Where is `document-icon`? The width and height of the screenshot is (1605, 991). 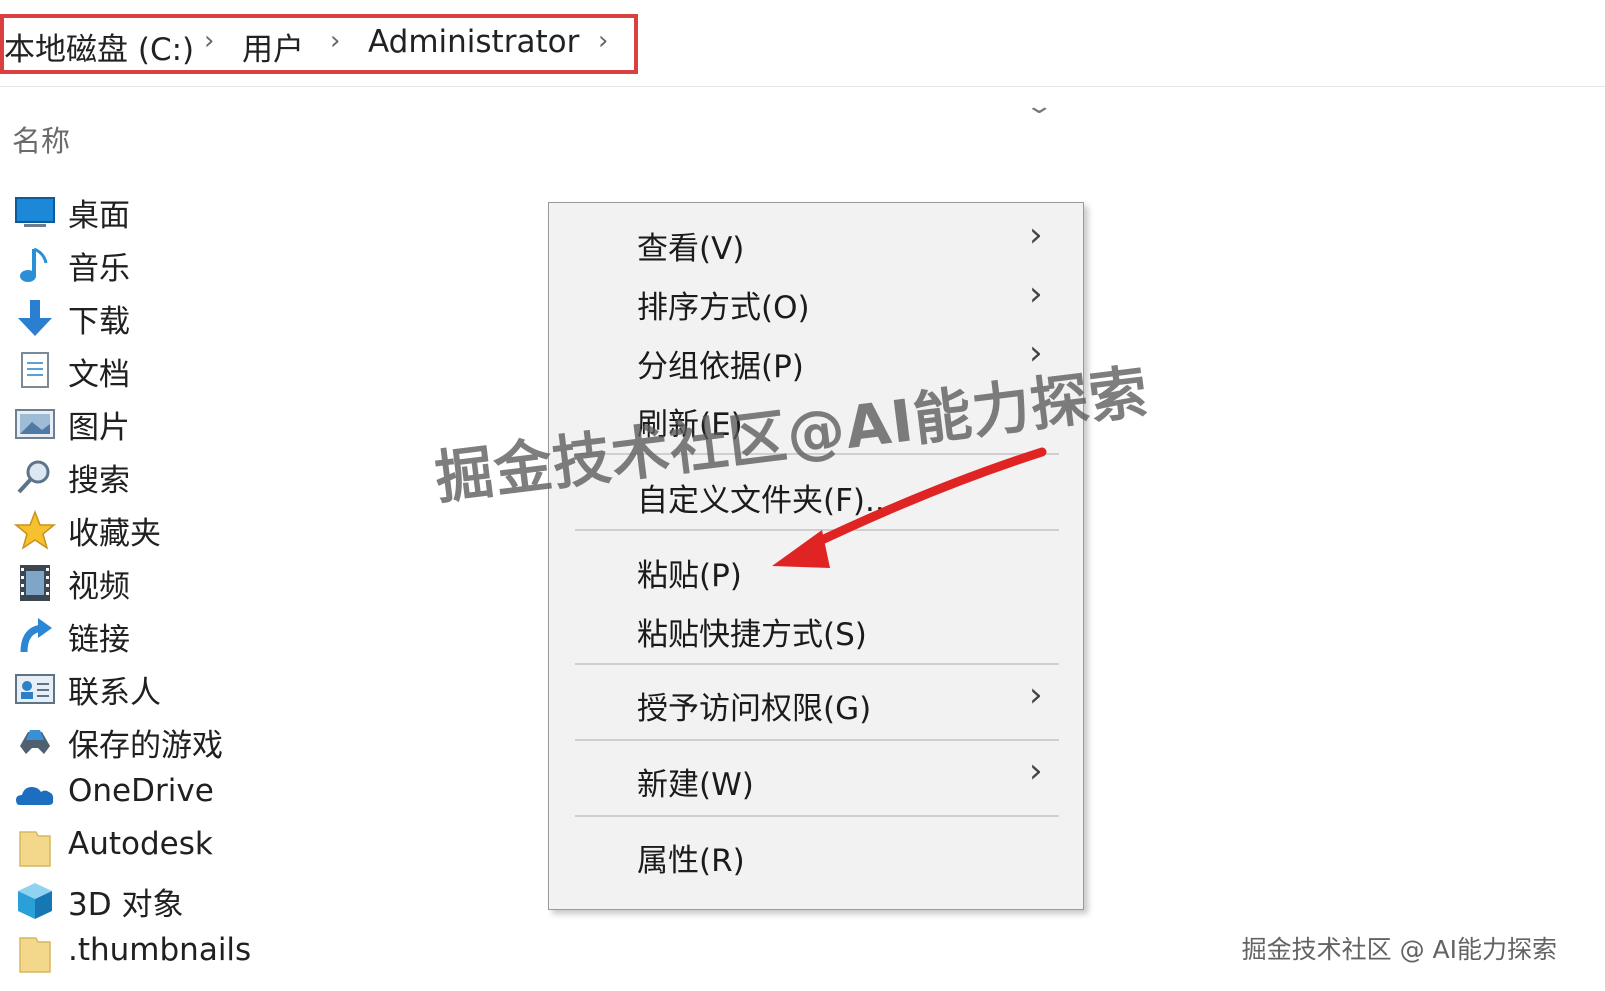 document-icon is located at coordinates (35, 370).